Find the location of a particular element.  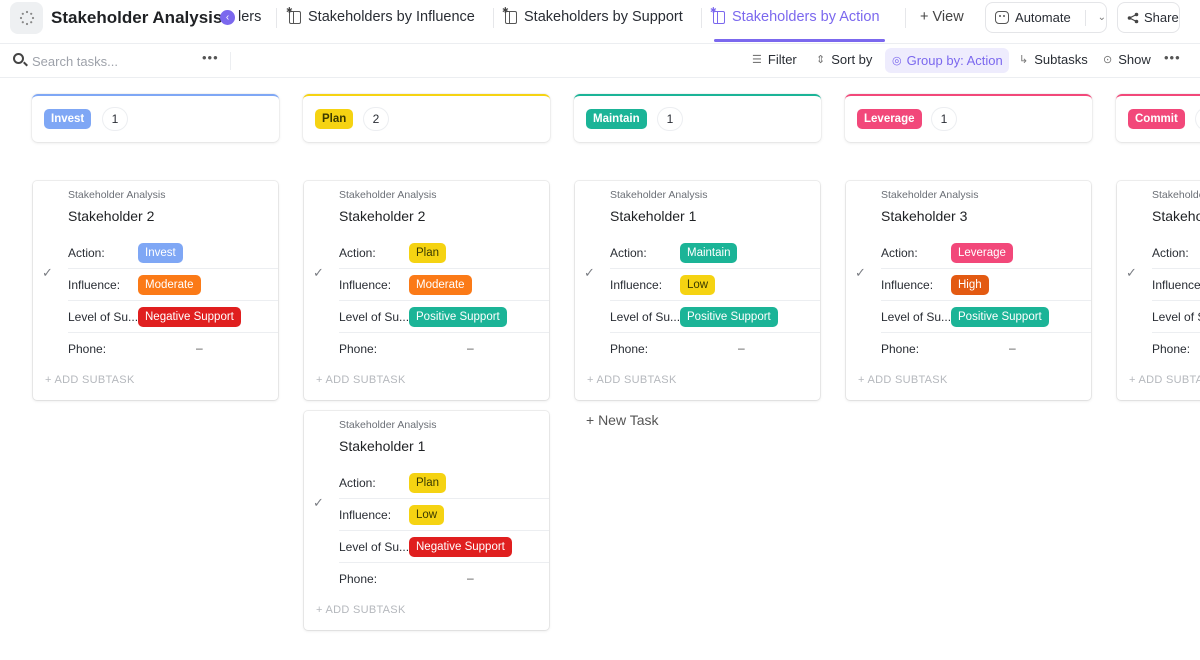

tab-stakeholders-by-influence: ✱ Stakeholders by Influence is located at coordinates (380, 16).